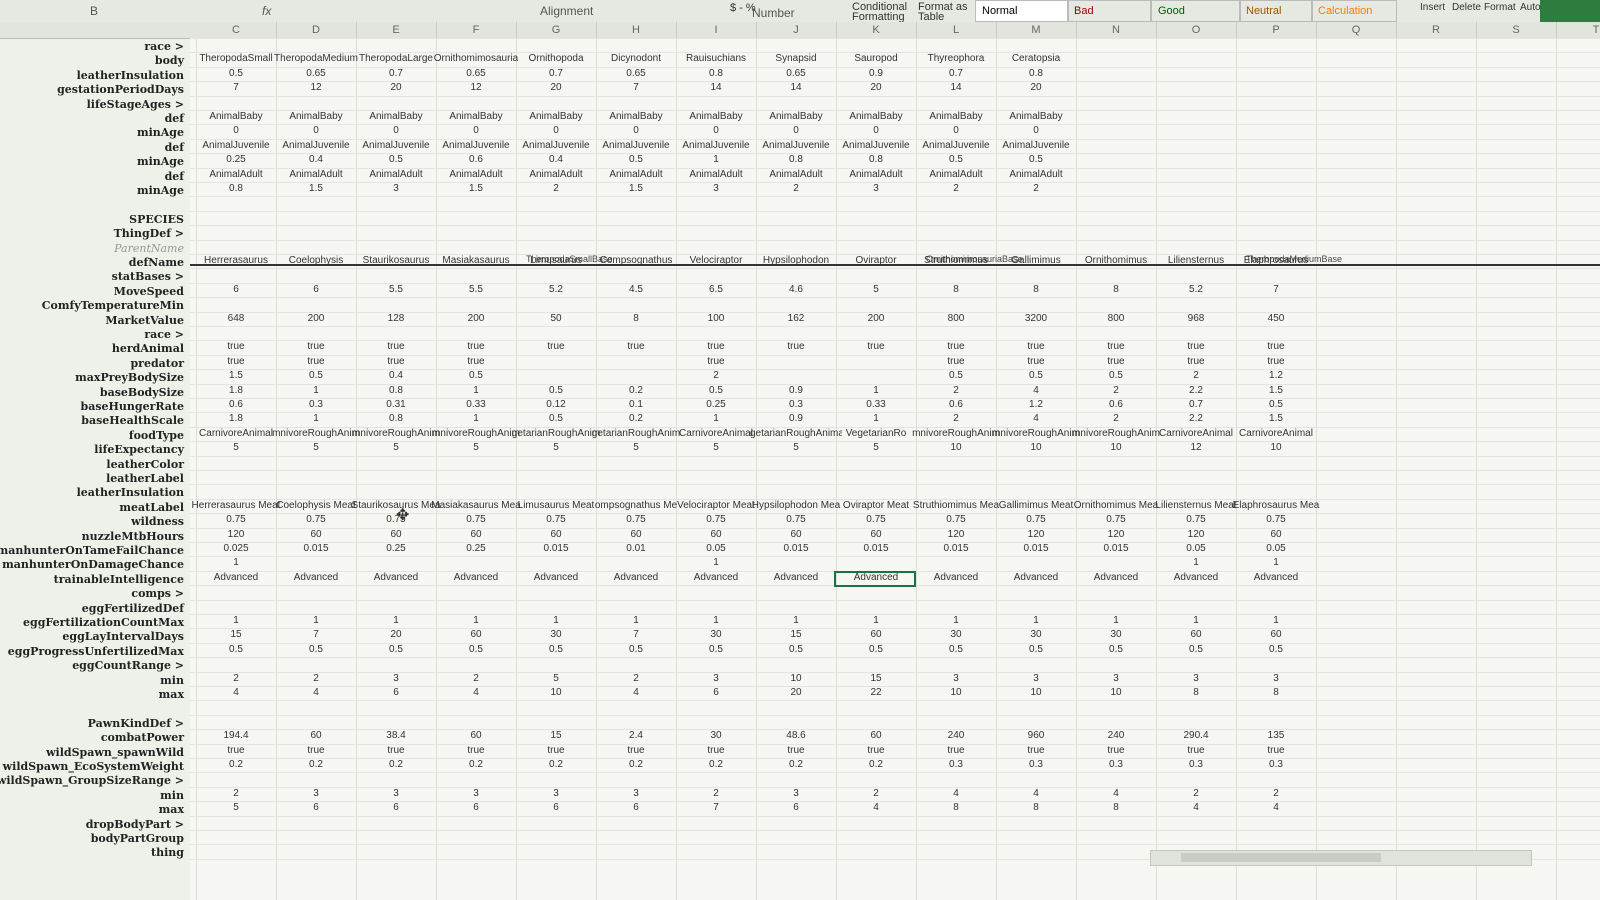 Image resolution: width=1600 pixels, height=900 pixels. Describe the element at coordinates (636, 73) in the screenshot. I see `cell: 0.65` at that location.